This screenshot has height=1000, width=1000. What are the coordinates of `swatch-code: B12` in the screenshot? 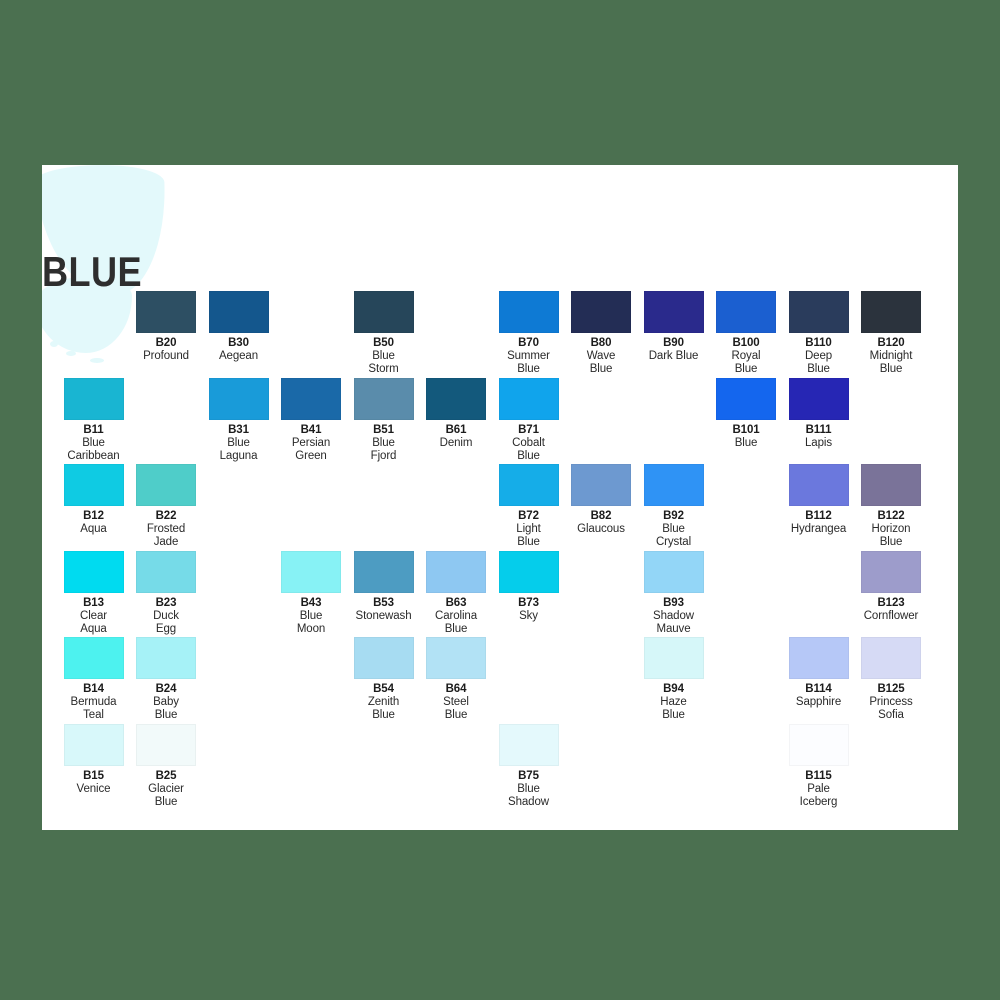 It's located at (93, 516).